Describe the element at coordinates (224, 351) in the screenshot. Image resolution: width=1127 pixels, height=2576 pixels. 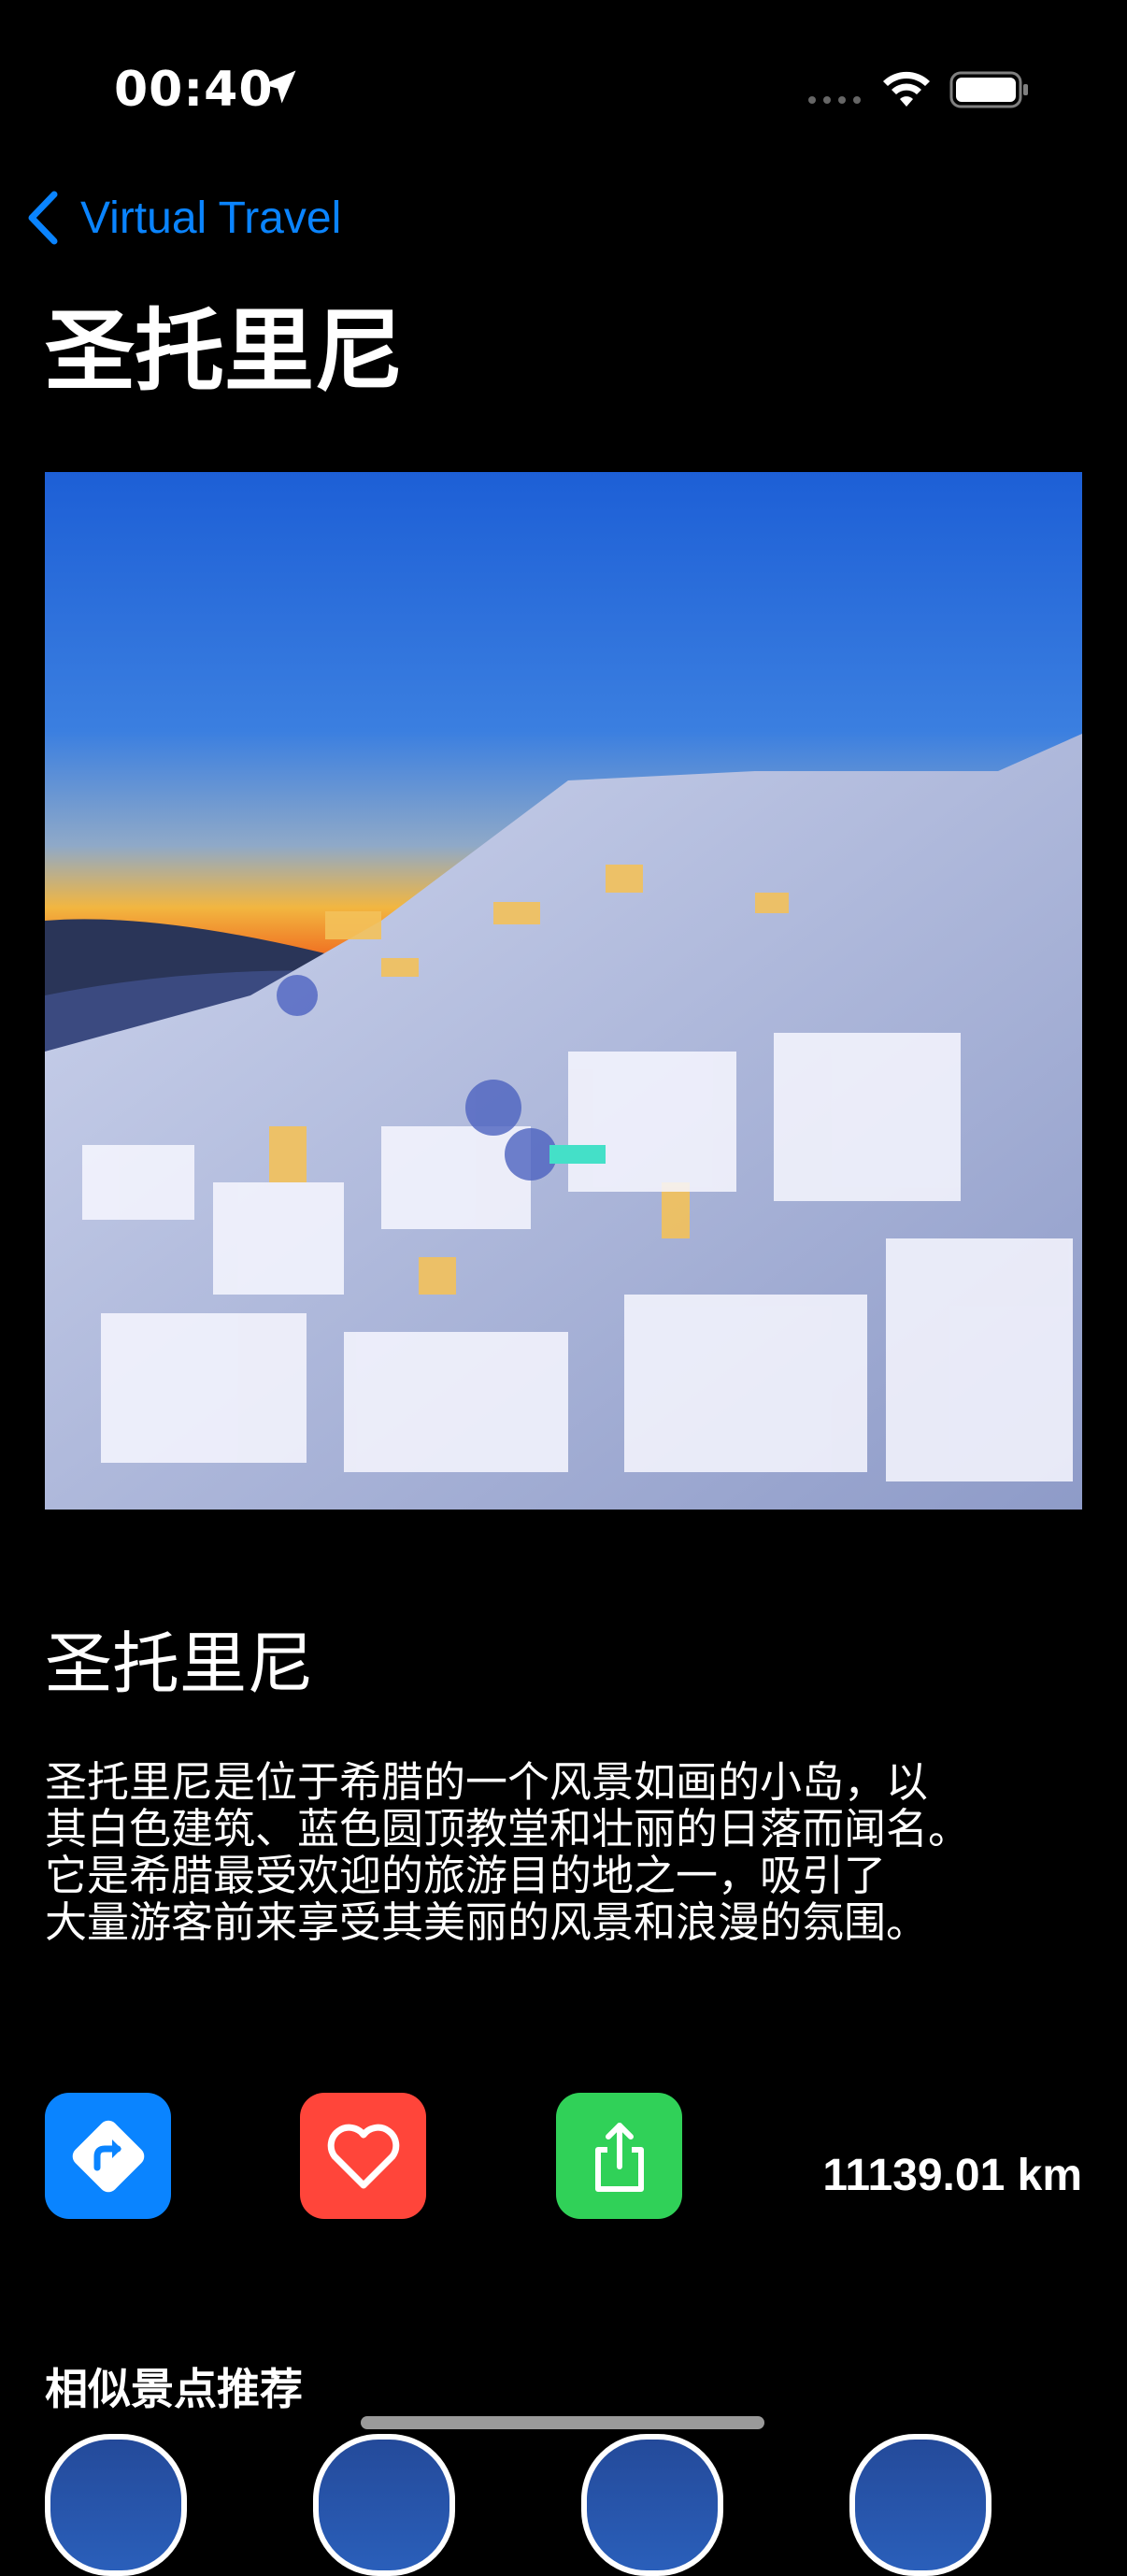
I see `page-title: 圣托里尼` at that location.